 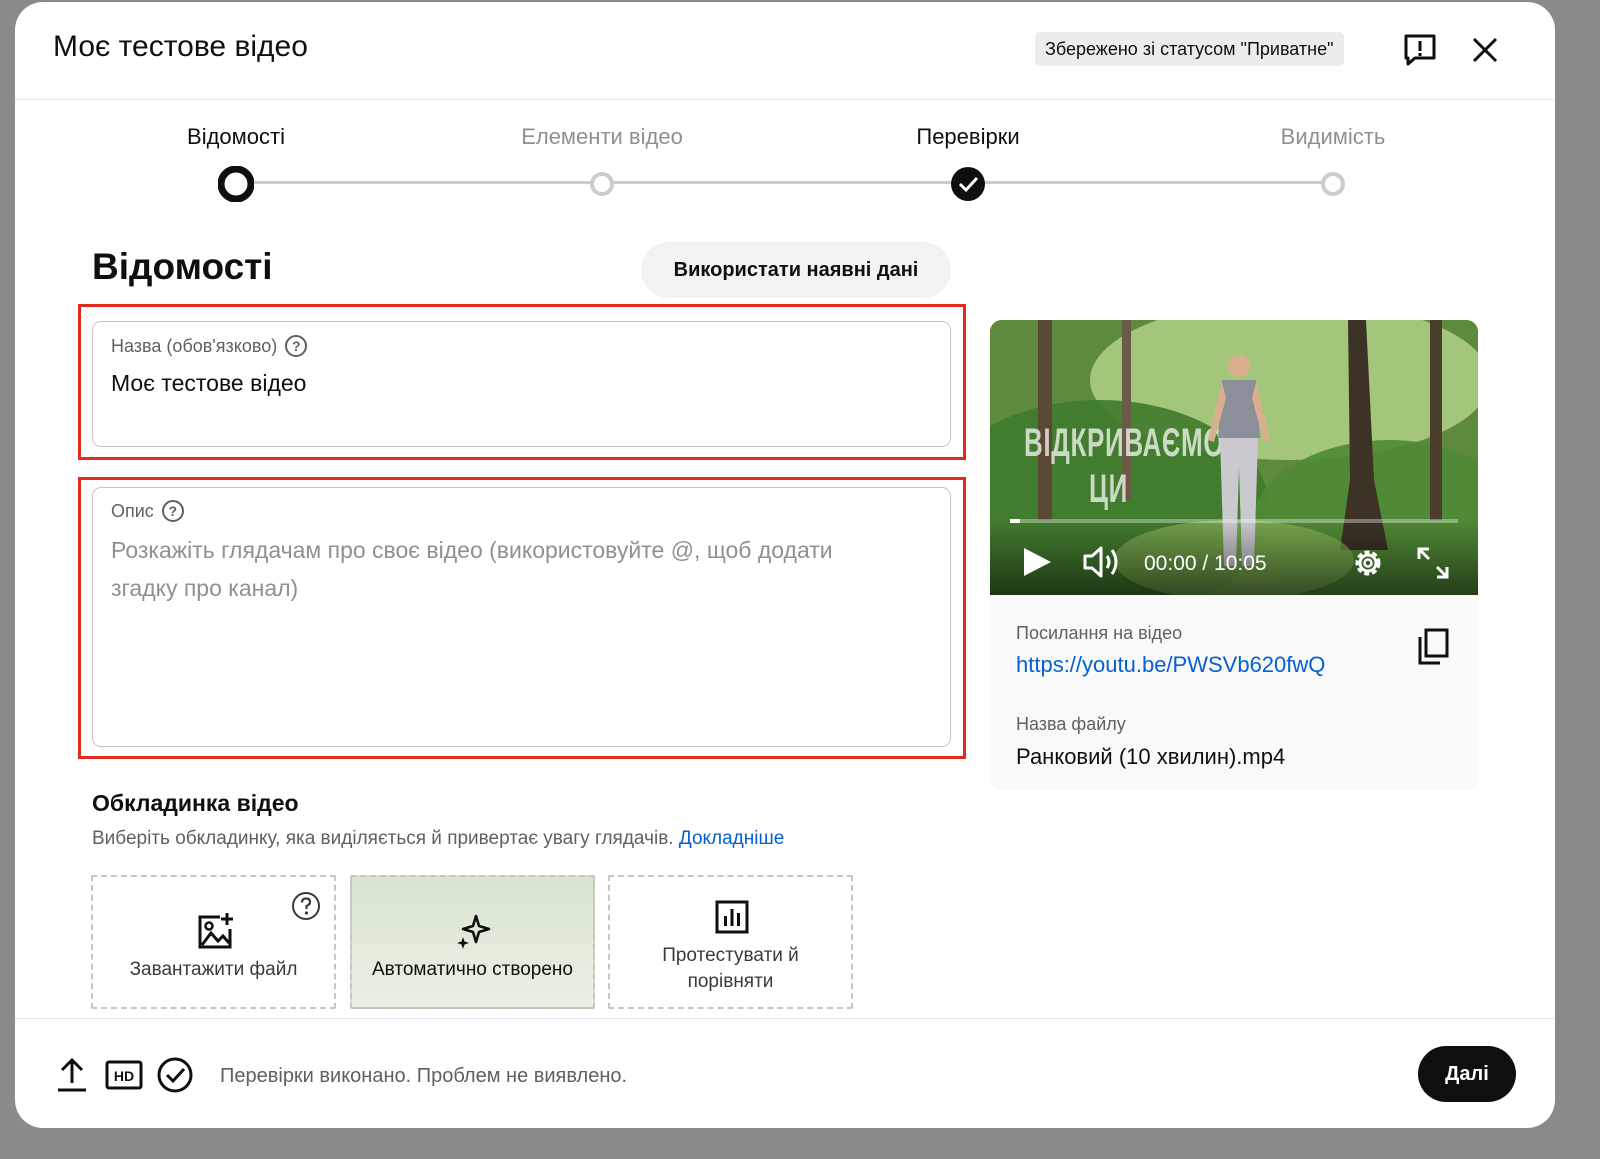 I want to click on title-field-label-text: Назва (обов'язково), so click(x=194, y=345).